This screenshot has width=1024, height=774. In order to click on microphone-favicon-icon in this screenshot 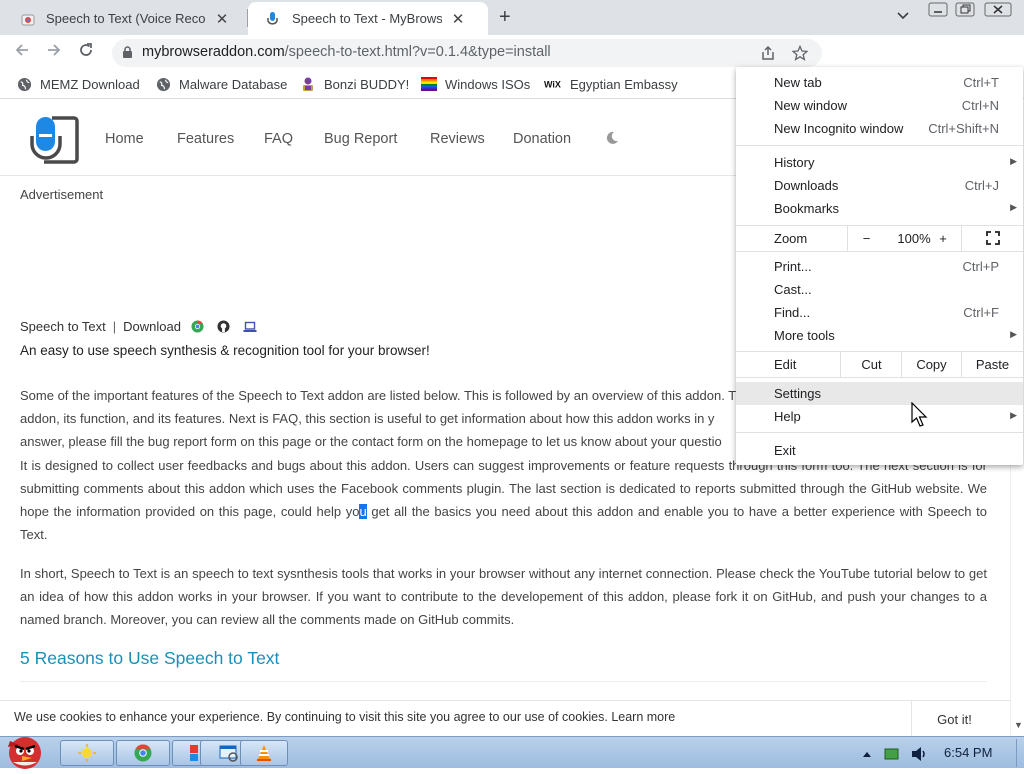, I will do `click(274, 19)`.